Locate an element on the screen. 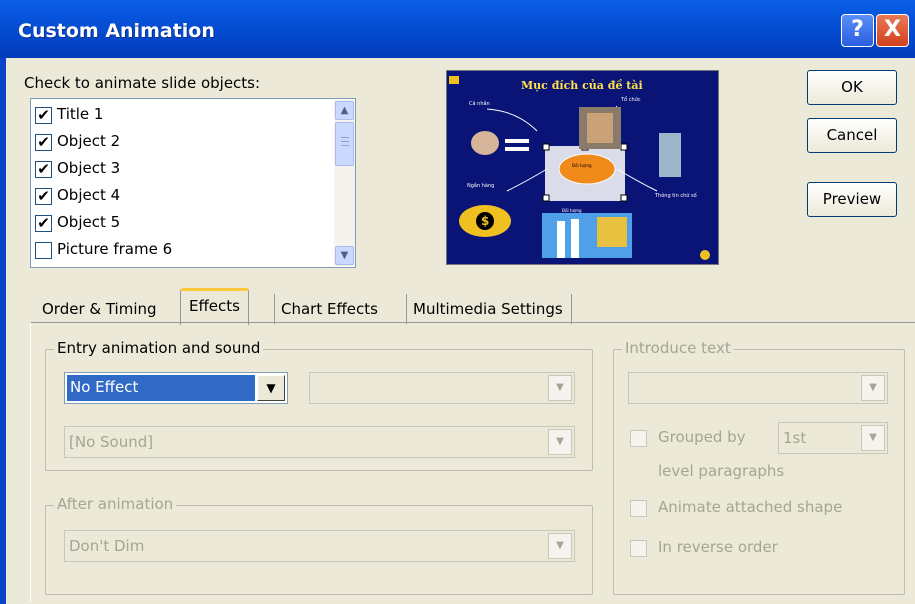 Image resolution: width=915 pixels, height=604 pixels. introduce-text-title: Introduce text is located at coordinates (678, 348).